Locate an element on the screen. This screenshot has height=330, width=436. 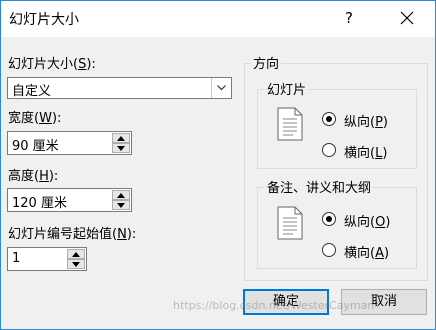
dropdown-button is located at coordinates (221, 88).